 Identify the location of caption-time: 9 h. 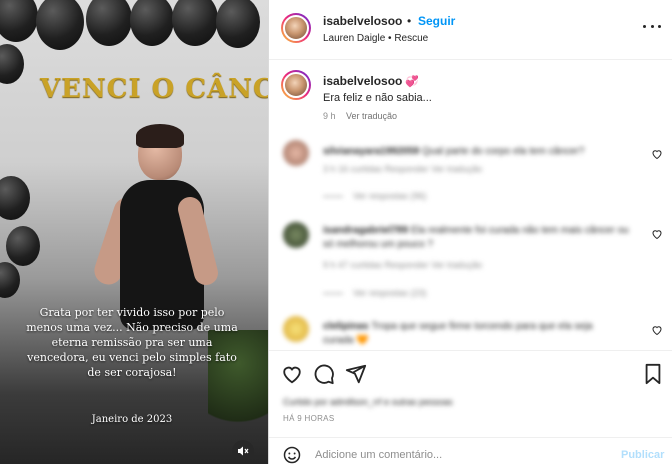
(329, 116).